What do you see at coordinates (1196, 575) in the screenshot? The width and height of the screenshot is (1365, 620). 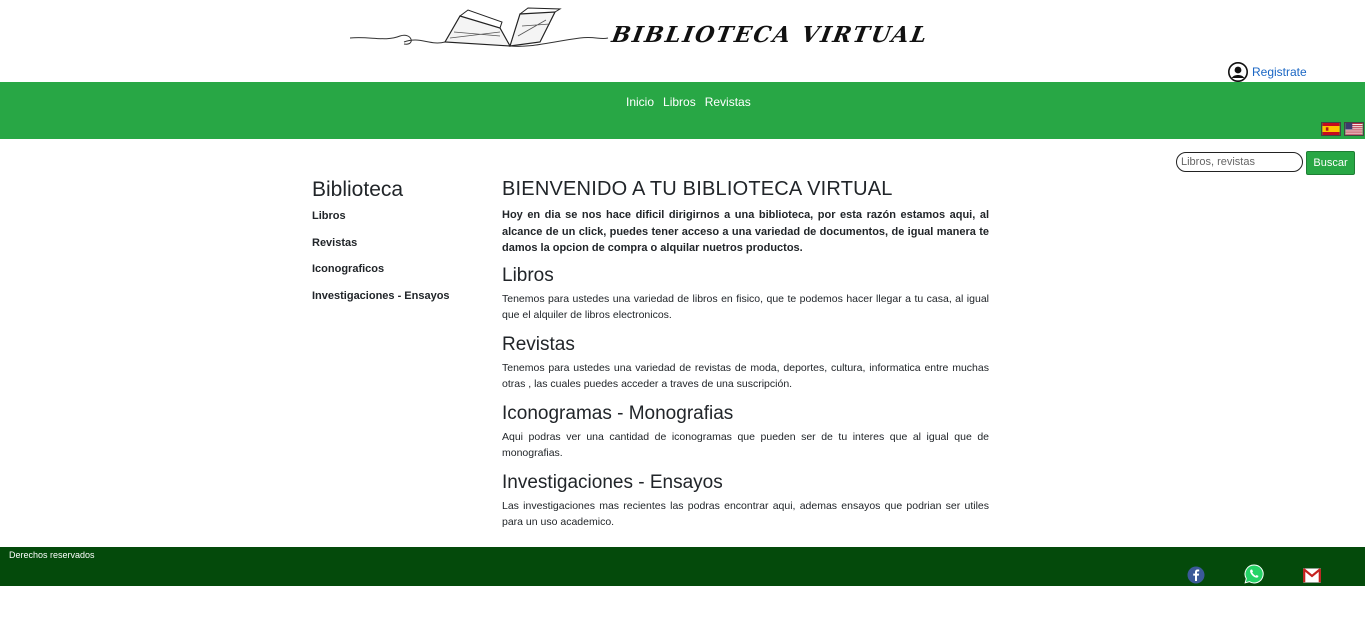 I see `facebook-icon` at bounding box center [1196, 575].